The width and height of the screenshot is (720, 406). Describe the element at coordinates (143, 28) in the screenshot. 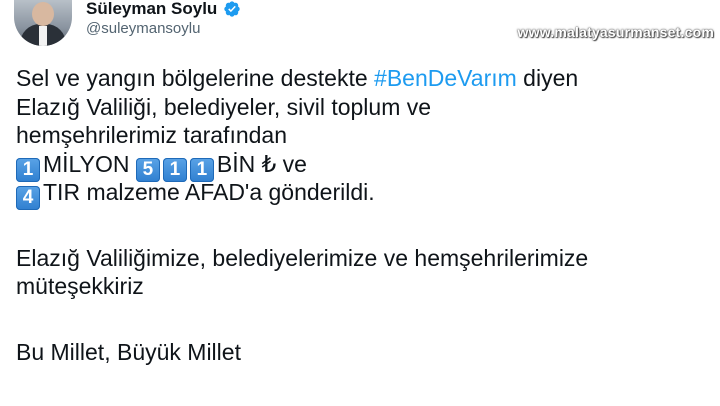

I see `user-handle: @suleymansoylu` at that location.